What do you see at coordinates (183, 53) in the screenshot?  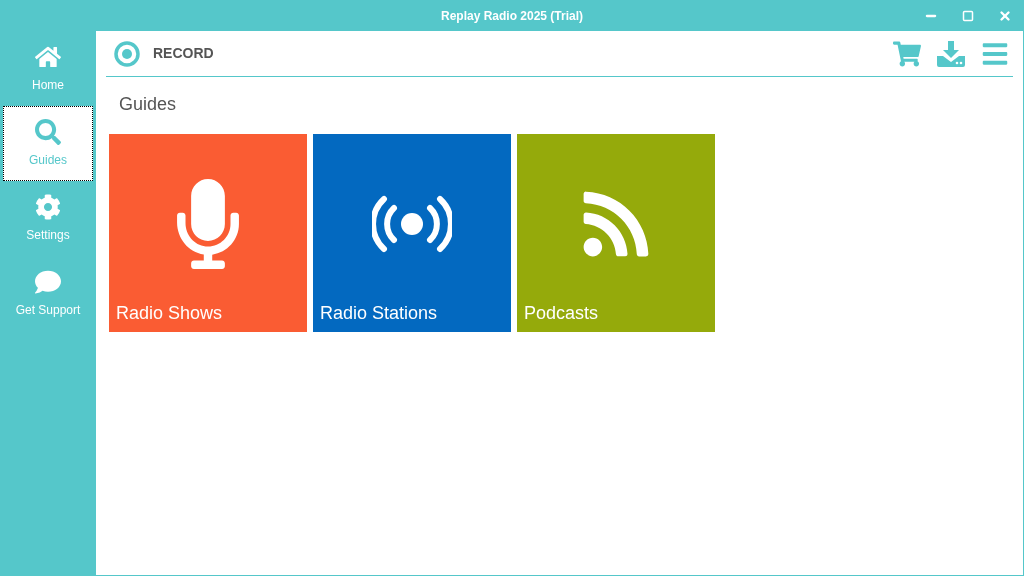 I see `record-label: RECORD` at bounding box center [183, 53].